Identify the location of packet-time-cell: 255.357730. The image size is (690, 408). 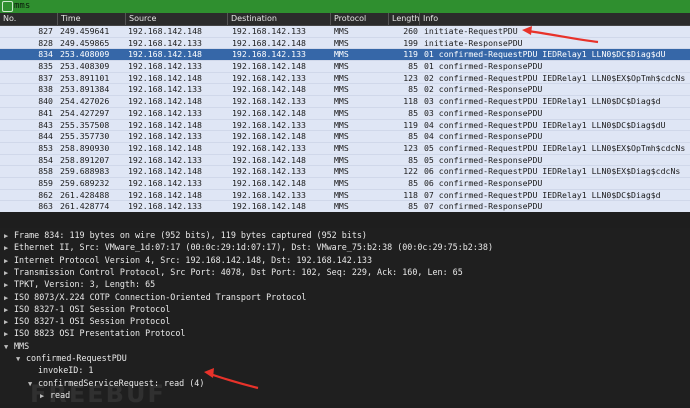
(85, 136).